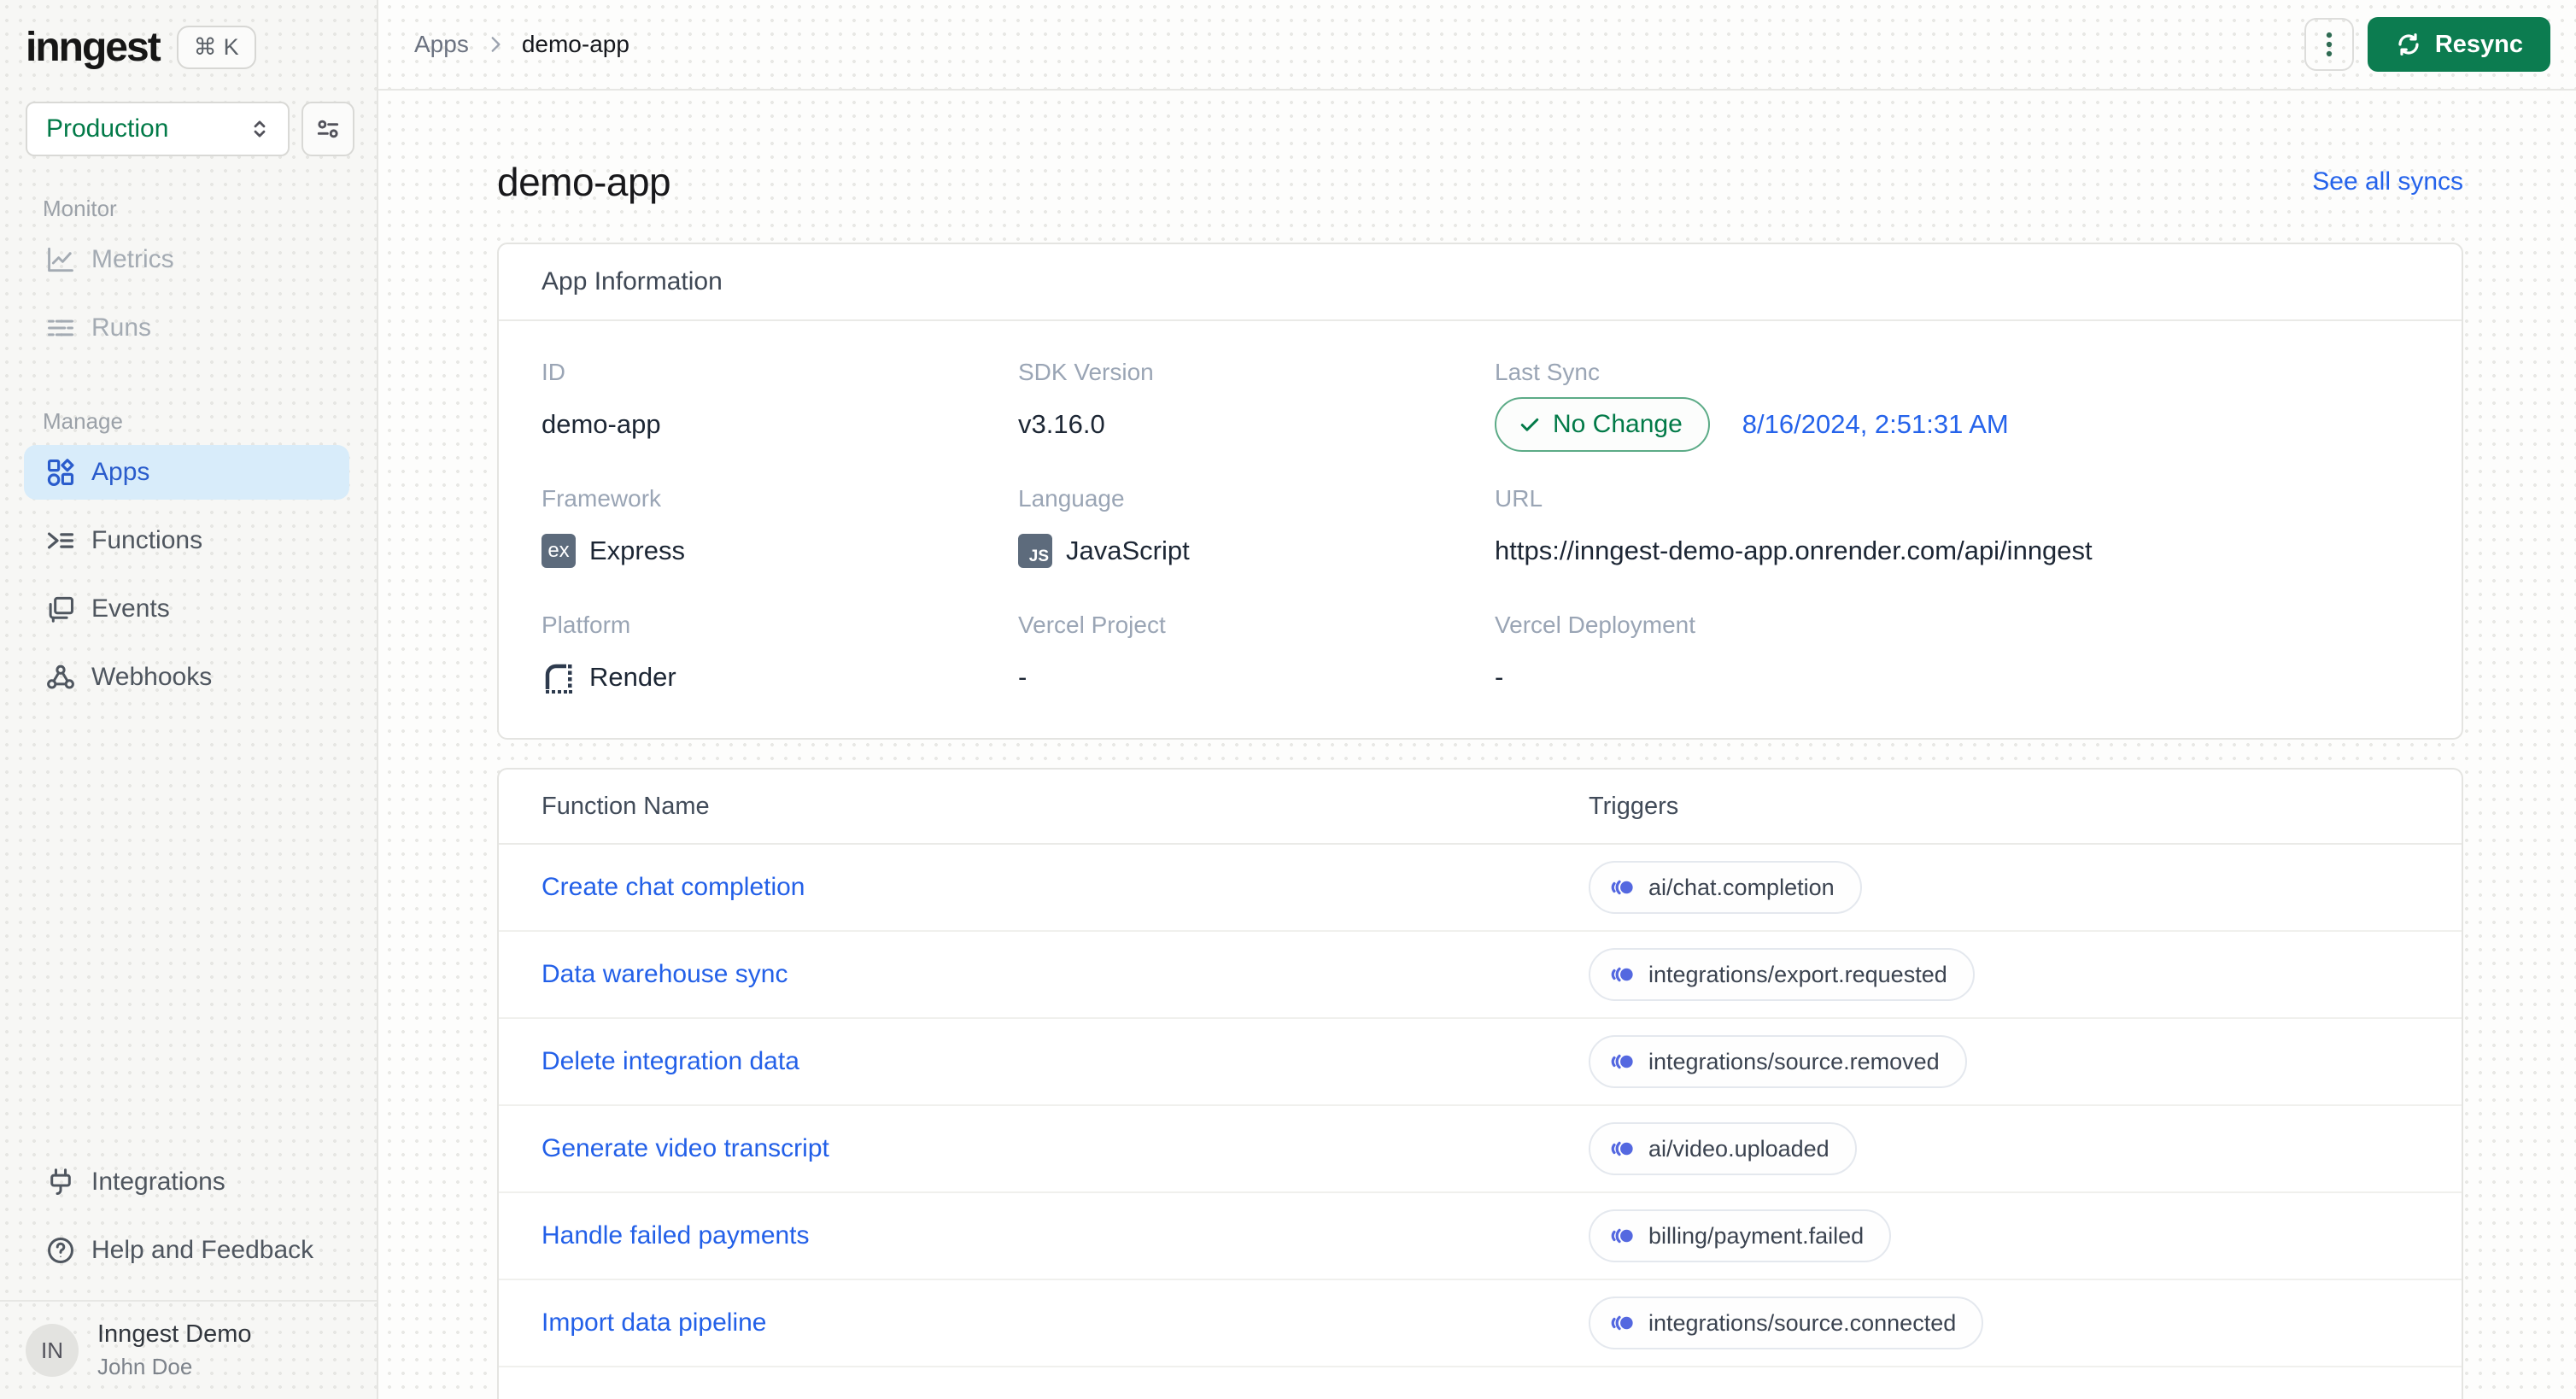  I want to click on kebab-icon, so click(2329, 44).